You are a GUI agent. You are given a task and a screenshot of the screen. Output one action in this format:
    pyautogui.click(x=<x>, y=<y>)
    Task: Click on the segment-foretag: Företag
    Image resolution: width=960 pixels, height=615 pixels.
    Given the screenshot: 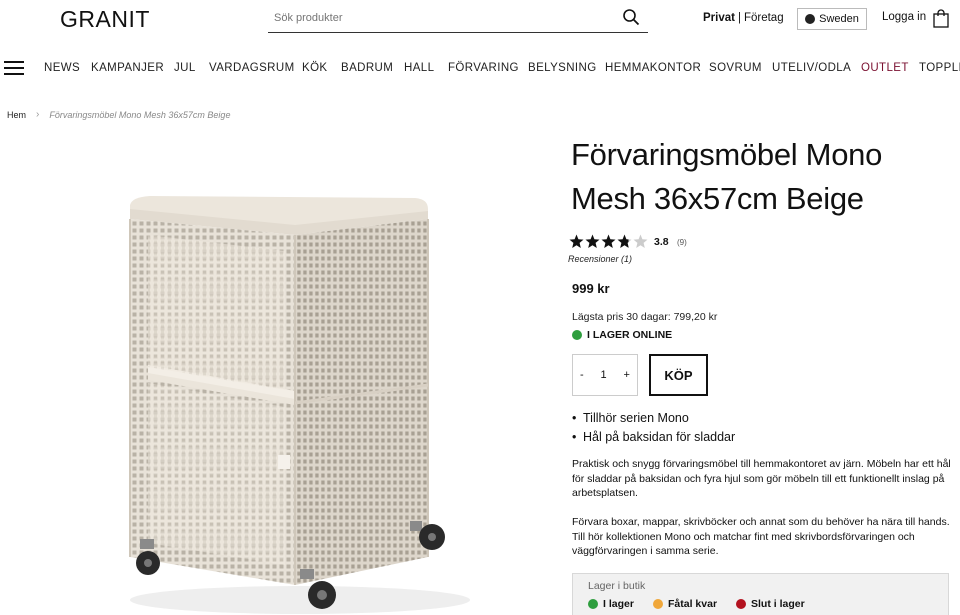 What is the action you would take?
    pyautogui.click(x=764, y=18)
    